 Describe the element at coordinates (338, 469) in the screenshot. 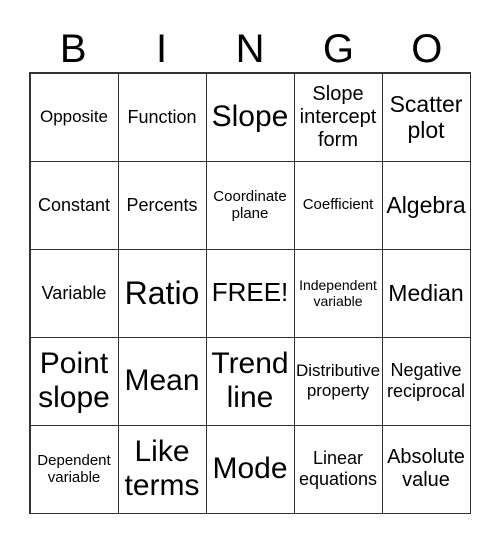

I see `bingo-cell: Linear equations` at that location.